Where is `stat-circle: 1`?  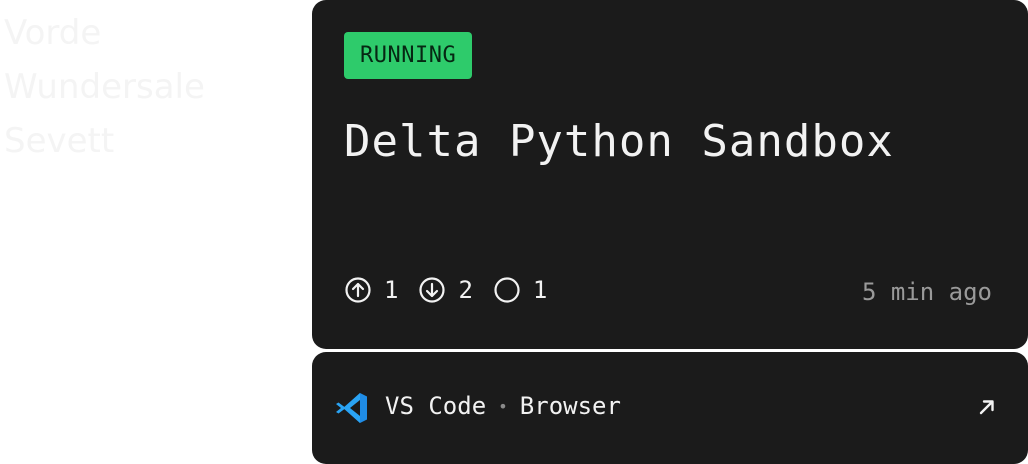 stat-circle: 1 is located at coordinates (520, 290).